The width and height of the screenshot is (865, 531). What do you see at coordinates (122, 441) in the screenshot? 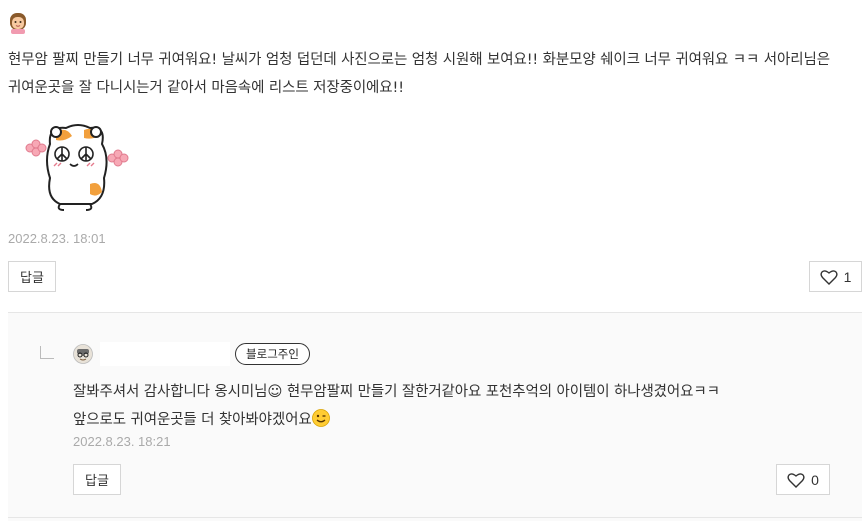
I see `reply-date: 2022.8.23. 18:21` at bounding box center [122, 441].